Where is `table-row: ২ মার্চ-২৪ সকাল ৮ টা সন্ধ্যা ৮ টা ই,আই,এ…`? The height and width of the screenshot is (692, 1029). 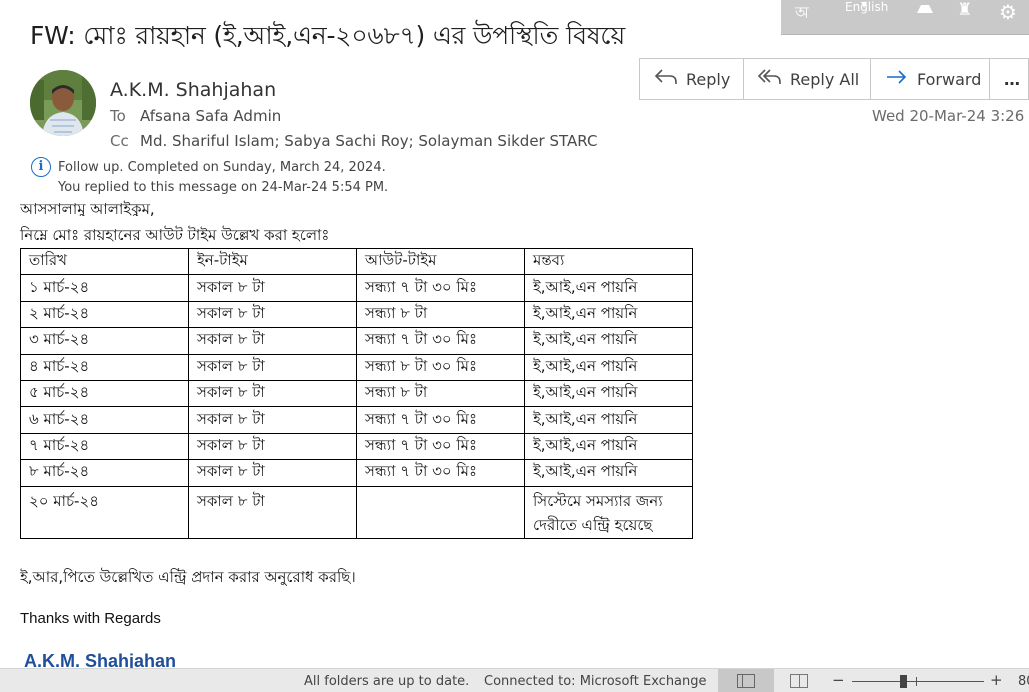 table-row: ২ মার্চ-২৪ সকাল ৮ টা সন্ধ্যা ৮ টা ই,আই,এ… is located at coordinates (356, 314).